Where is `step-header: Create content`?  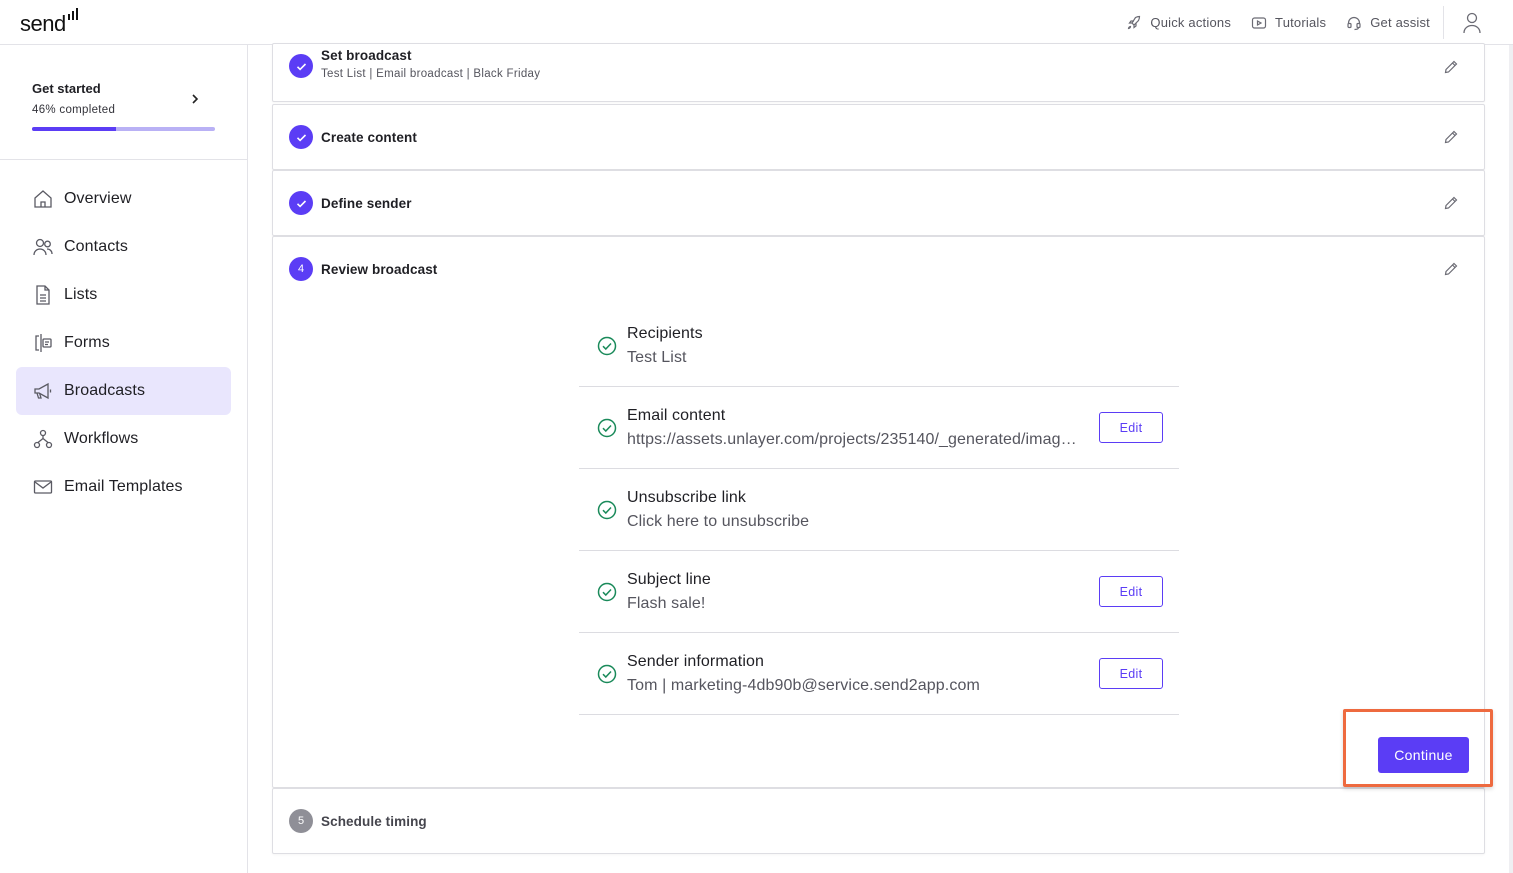 step-header: Create content is located at coordinates (353, 137).